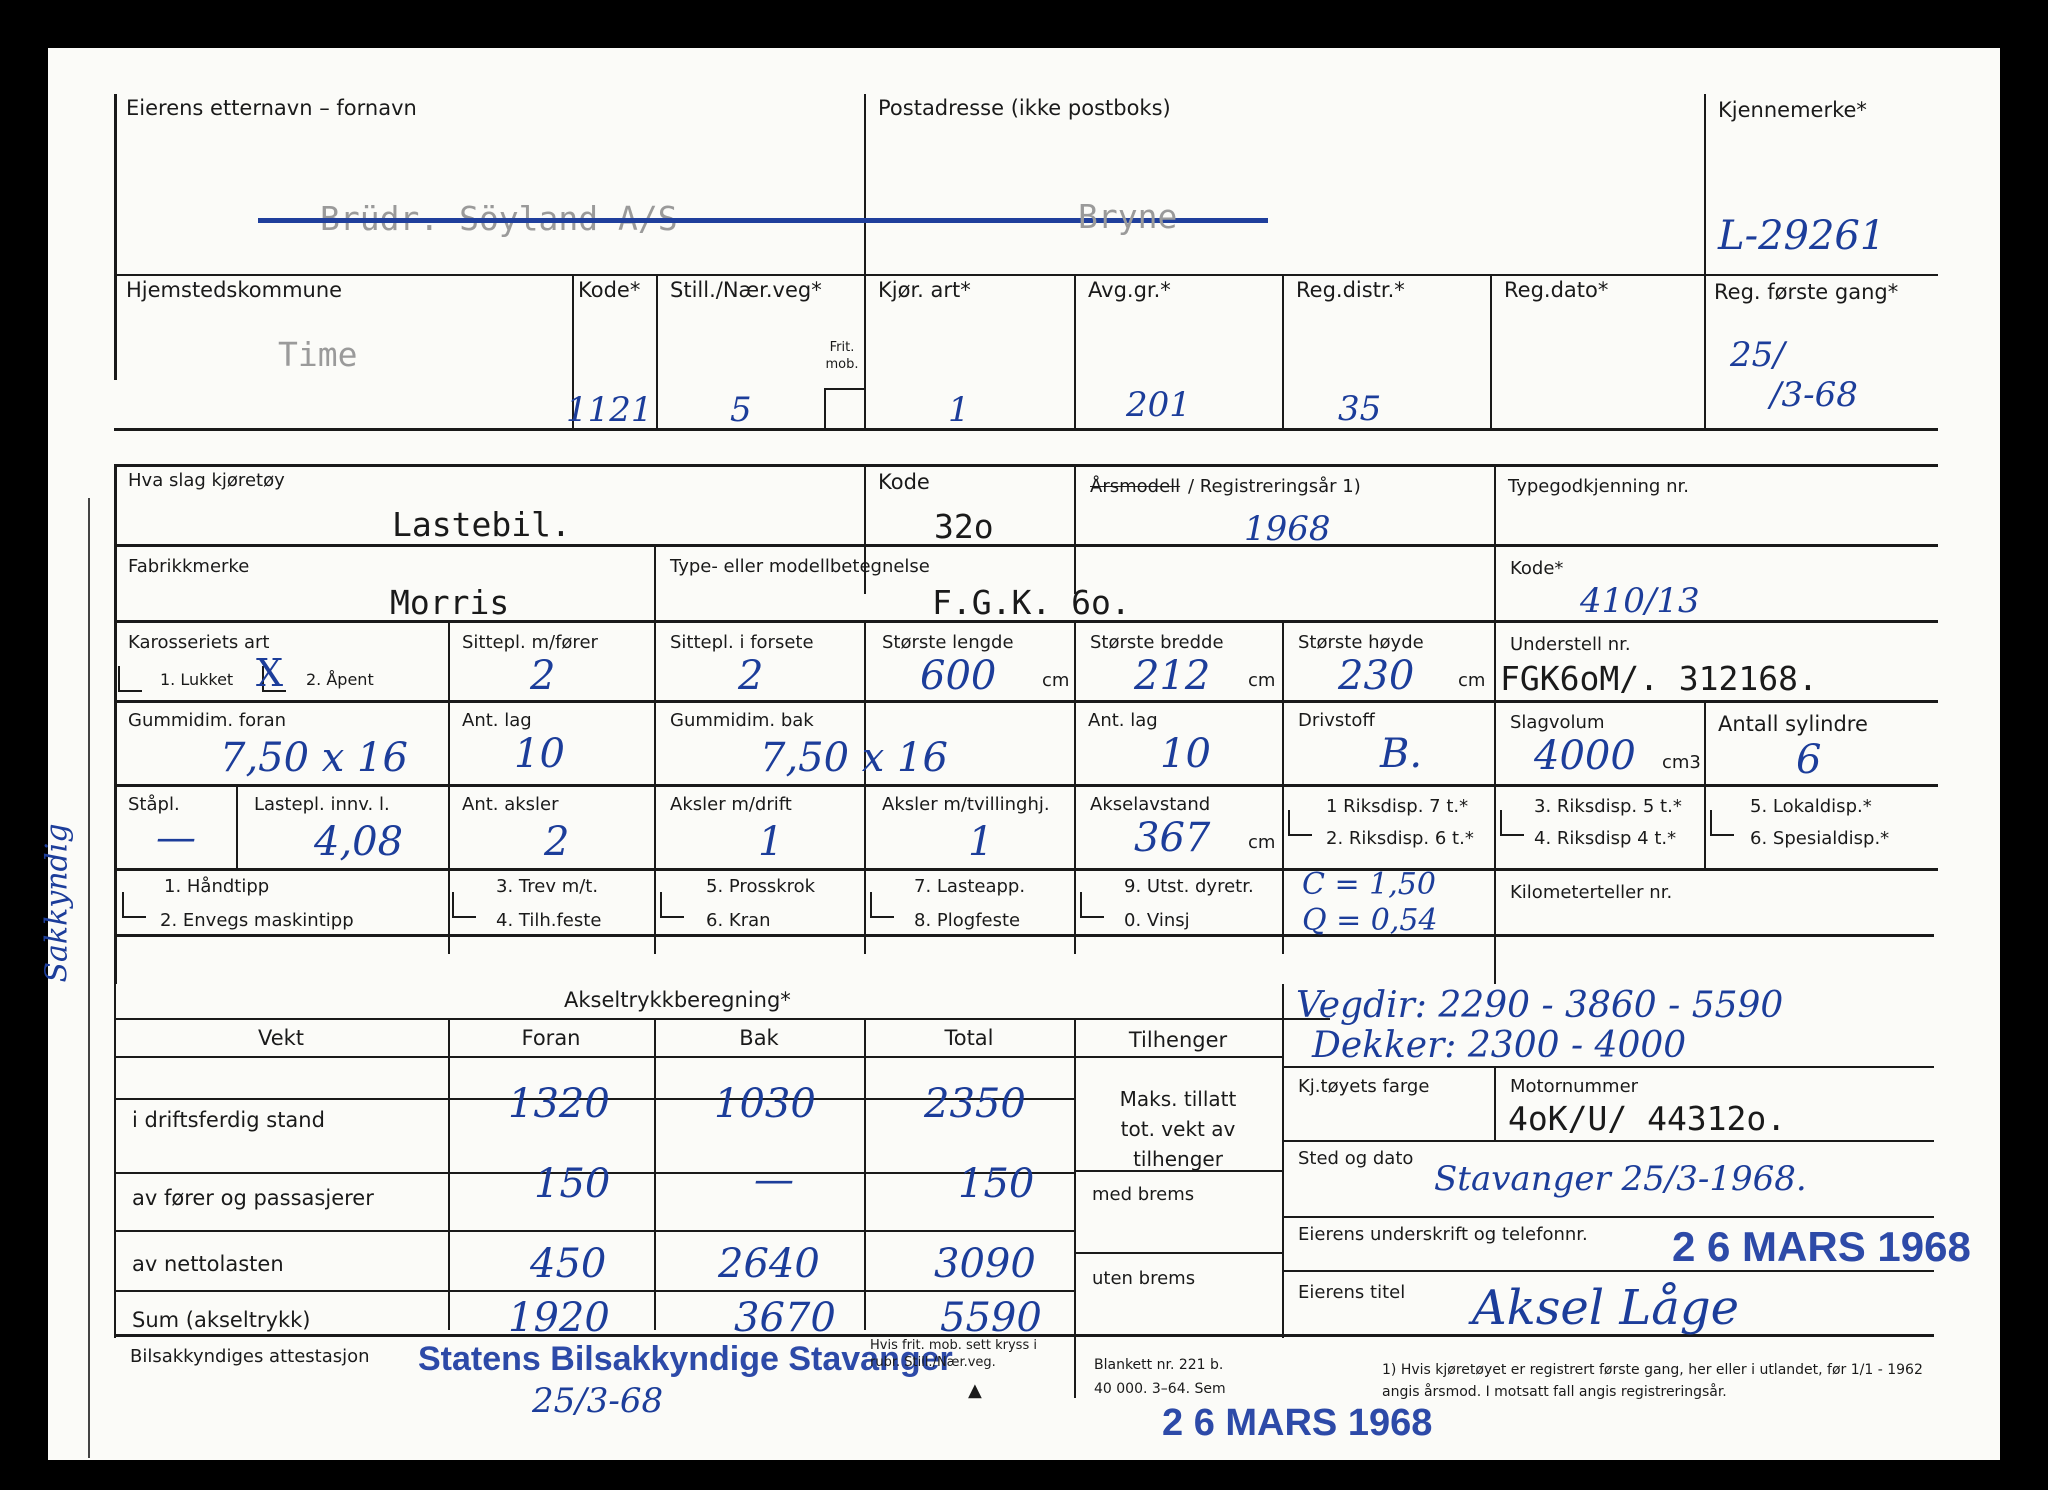 The width and height of the screenshot is (2048, 1490). Describe the element at coordinates (1570, 644) in the screenshot. I see `chassis-label: Understell nr.` at that location.